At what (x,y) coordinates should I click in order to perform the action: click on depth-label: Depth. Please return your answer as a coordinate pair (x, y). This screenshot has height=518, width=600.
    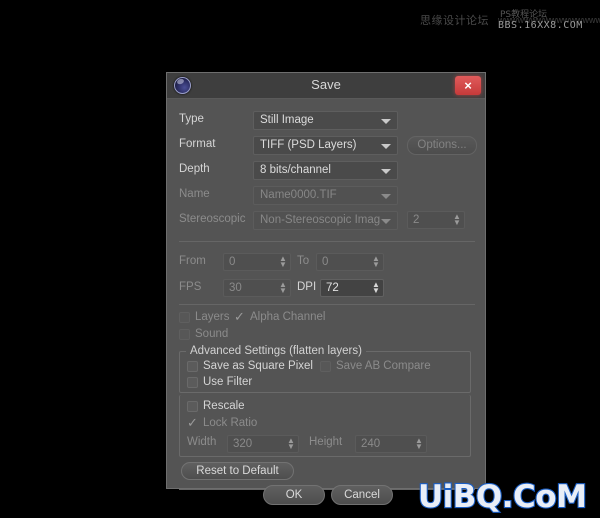
    Looking at the image, I should click on (194, 169).